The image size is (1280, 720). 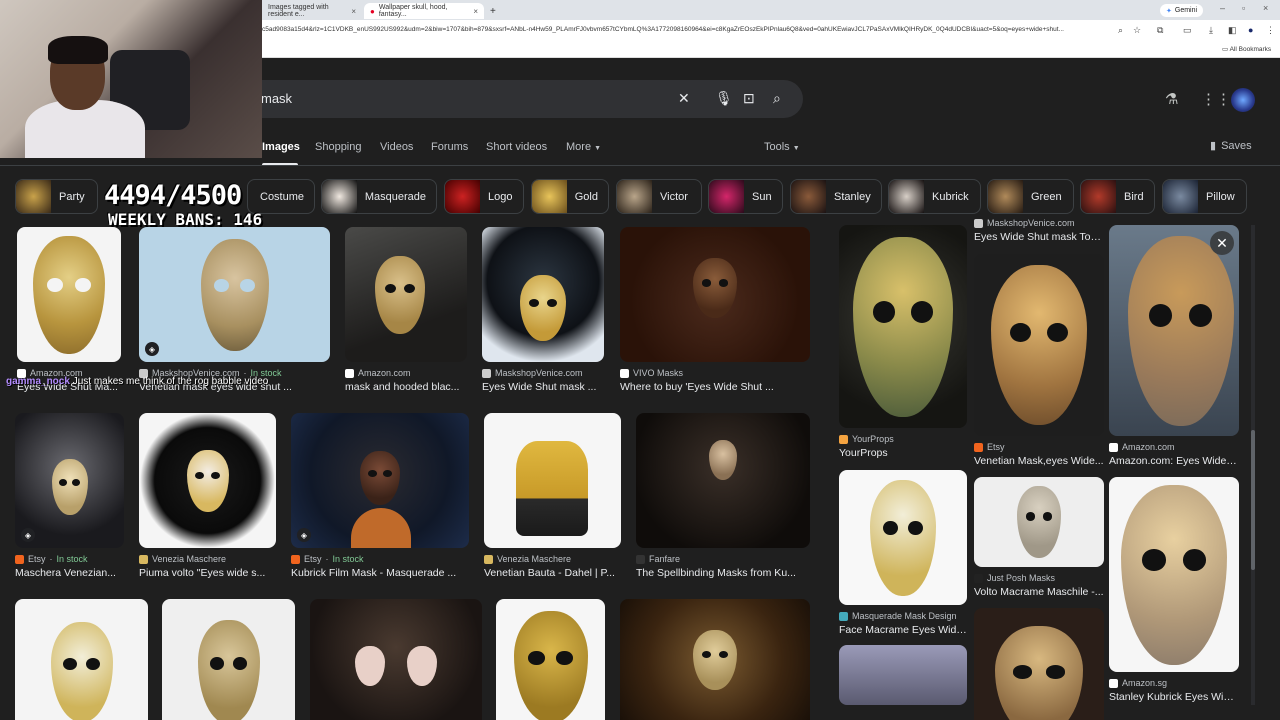 I want to click on chip-logo: Logo, so click(x=484, y=196).